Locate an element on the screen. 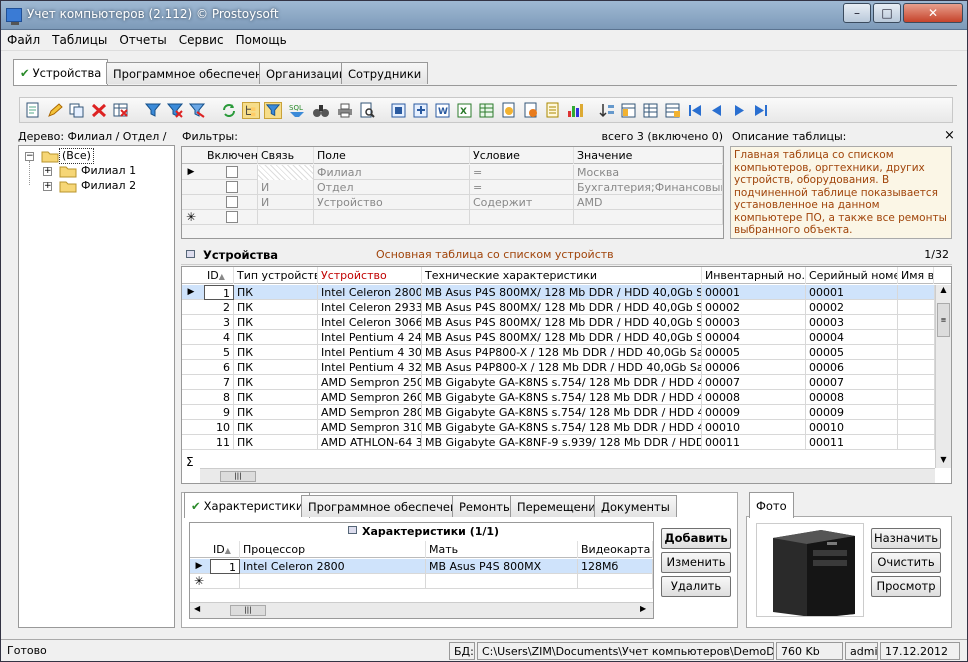  filter-condition: Содержит is located at coordinates (522, 202).